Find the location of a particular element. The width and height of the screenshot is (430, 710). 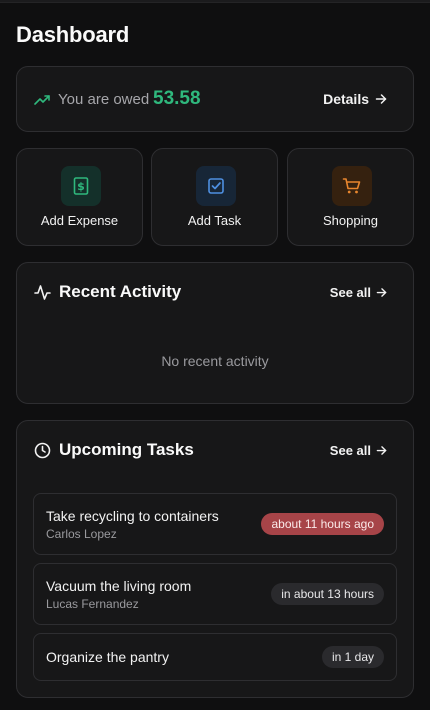

add-expense-button: $ Add Expense is located at coordinates (79, 197).